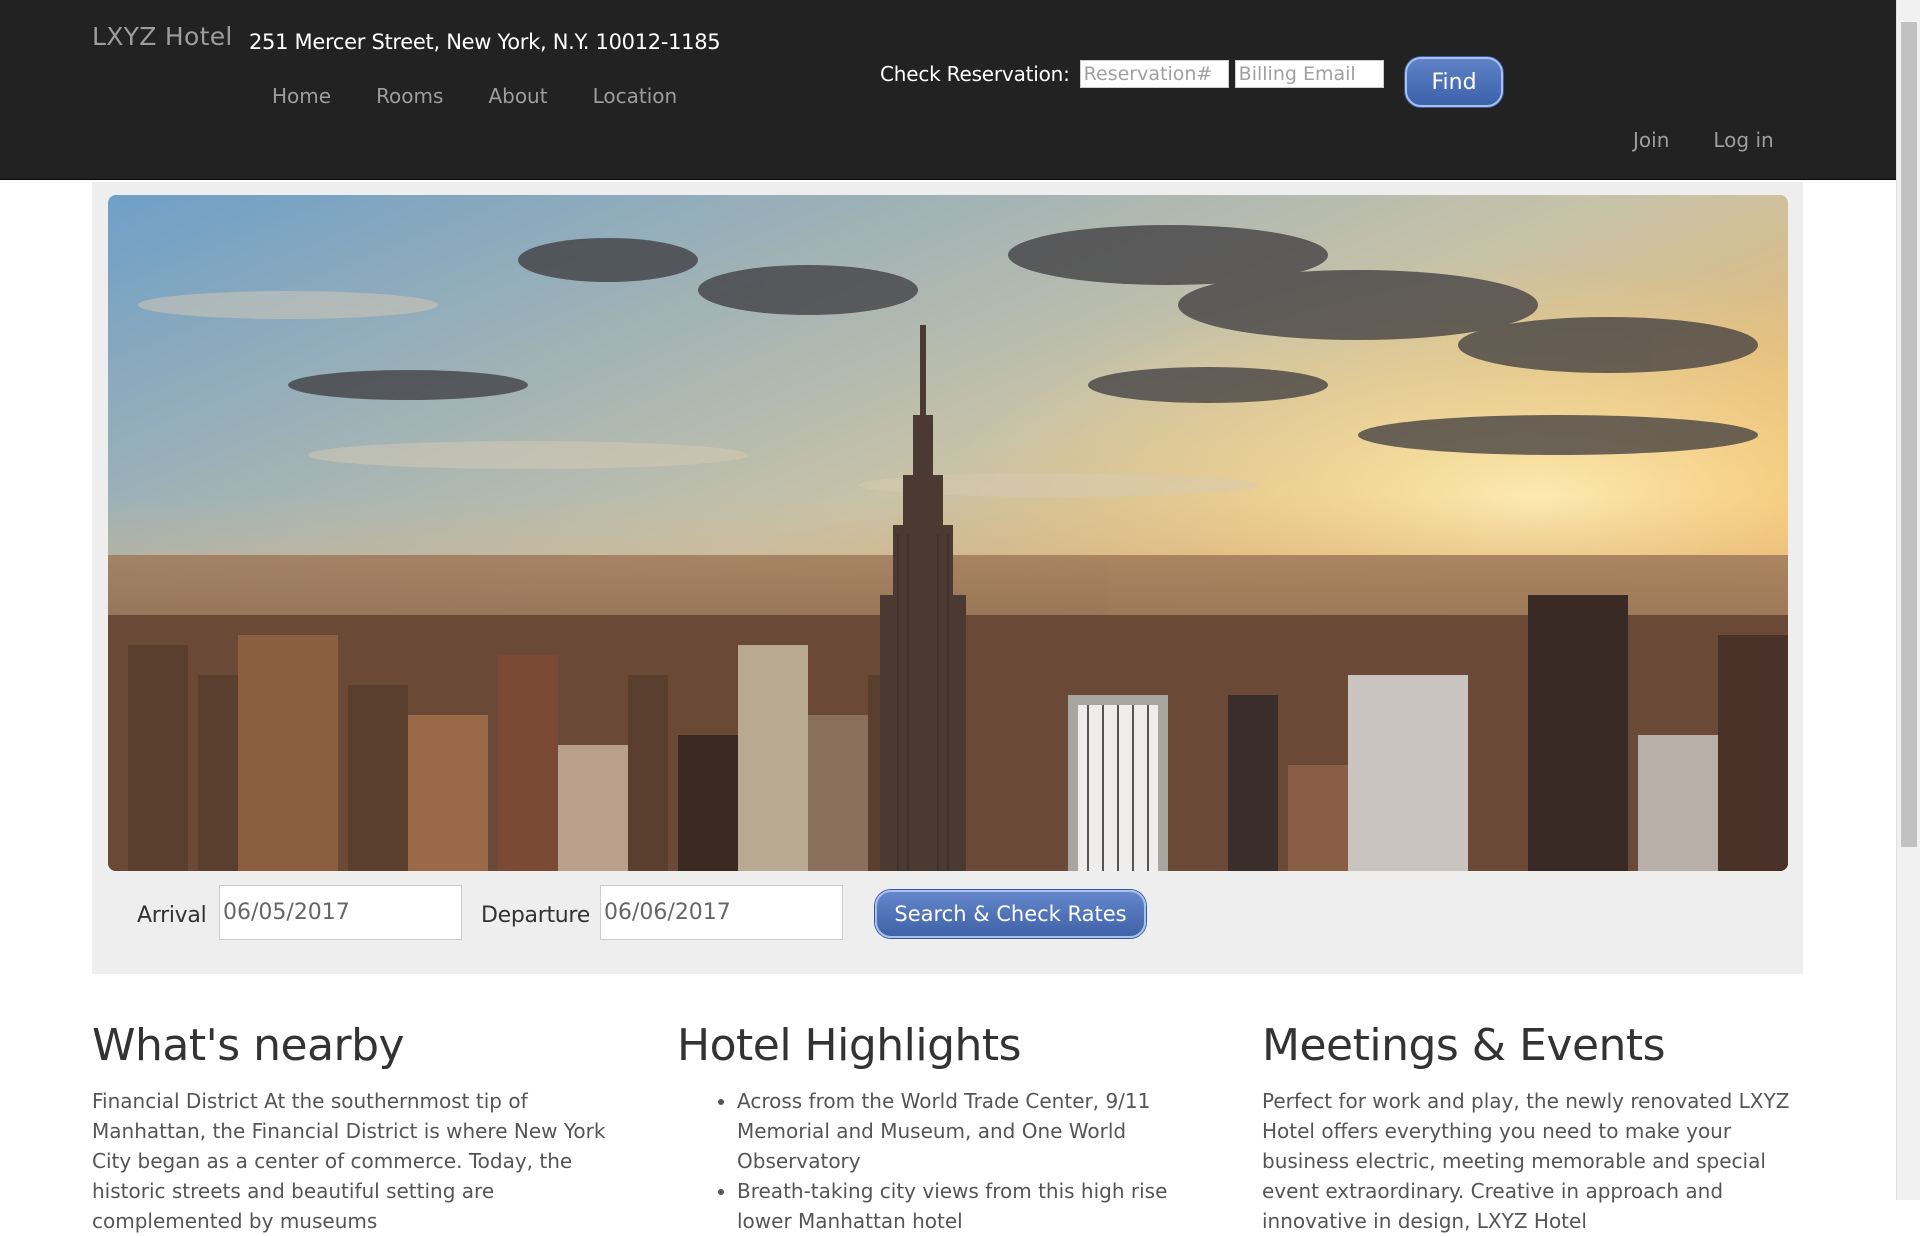  What do you see at coordinates (248, 1045) in the screenshot?
I see `whats-nearby-title: What's nearby` at bounding box center [248, 1045].